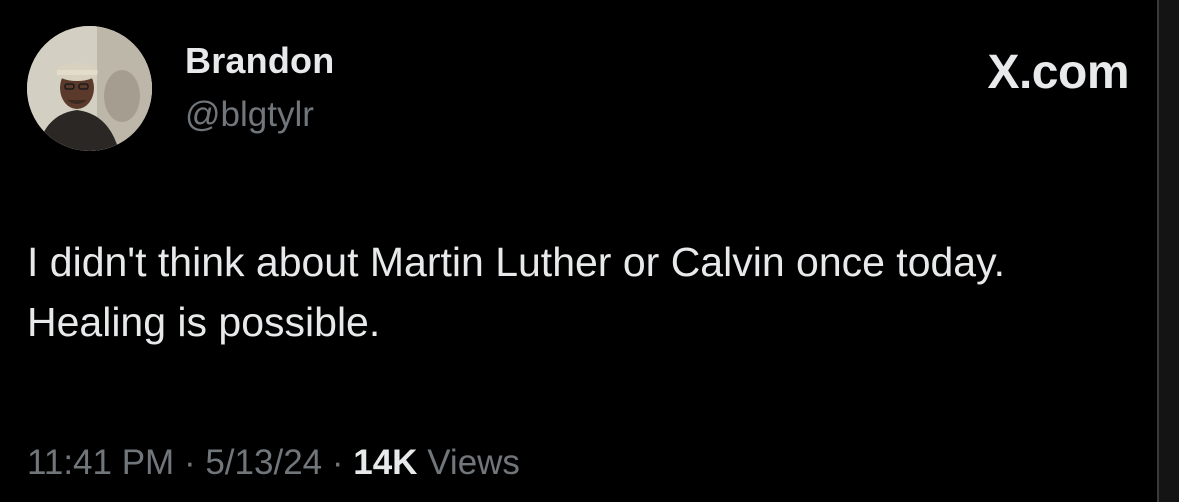 The height and width of the screenshot is (502, 1179). What do you see at coordinates (385, 462) in the screenshot?
I see `views-count: 14K` at bounding box center [385, 462].